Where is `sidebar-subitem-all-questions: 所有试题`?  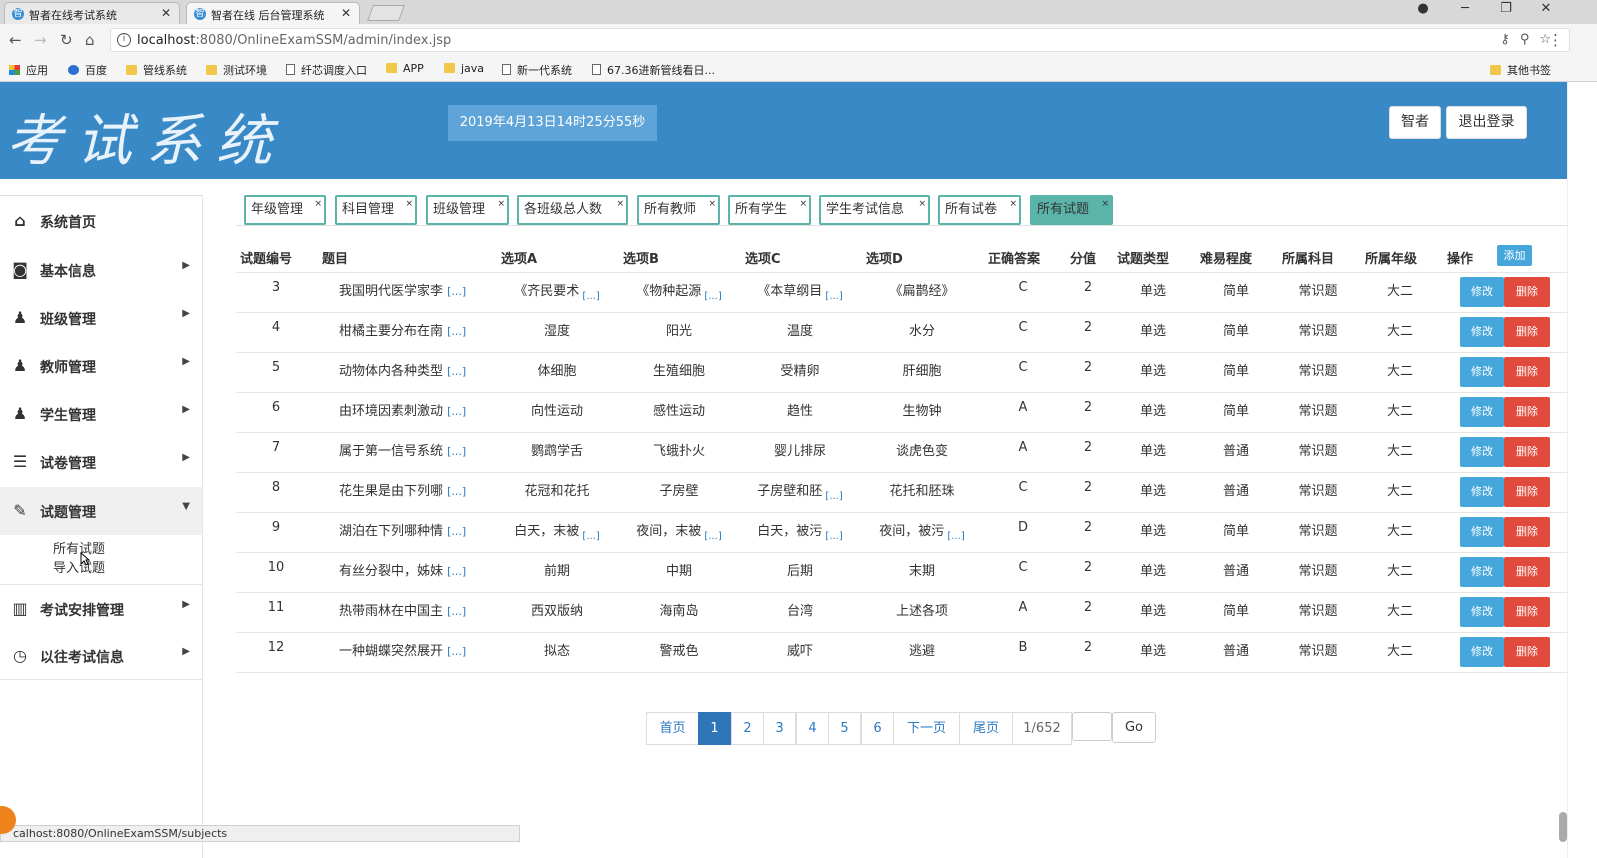 sidebar-subitem-all-questions: 所有试题 is located at coordinates (79, 547).